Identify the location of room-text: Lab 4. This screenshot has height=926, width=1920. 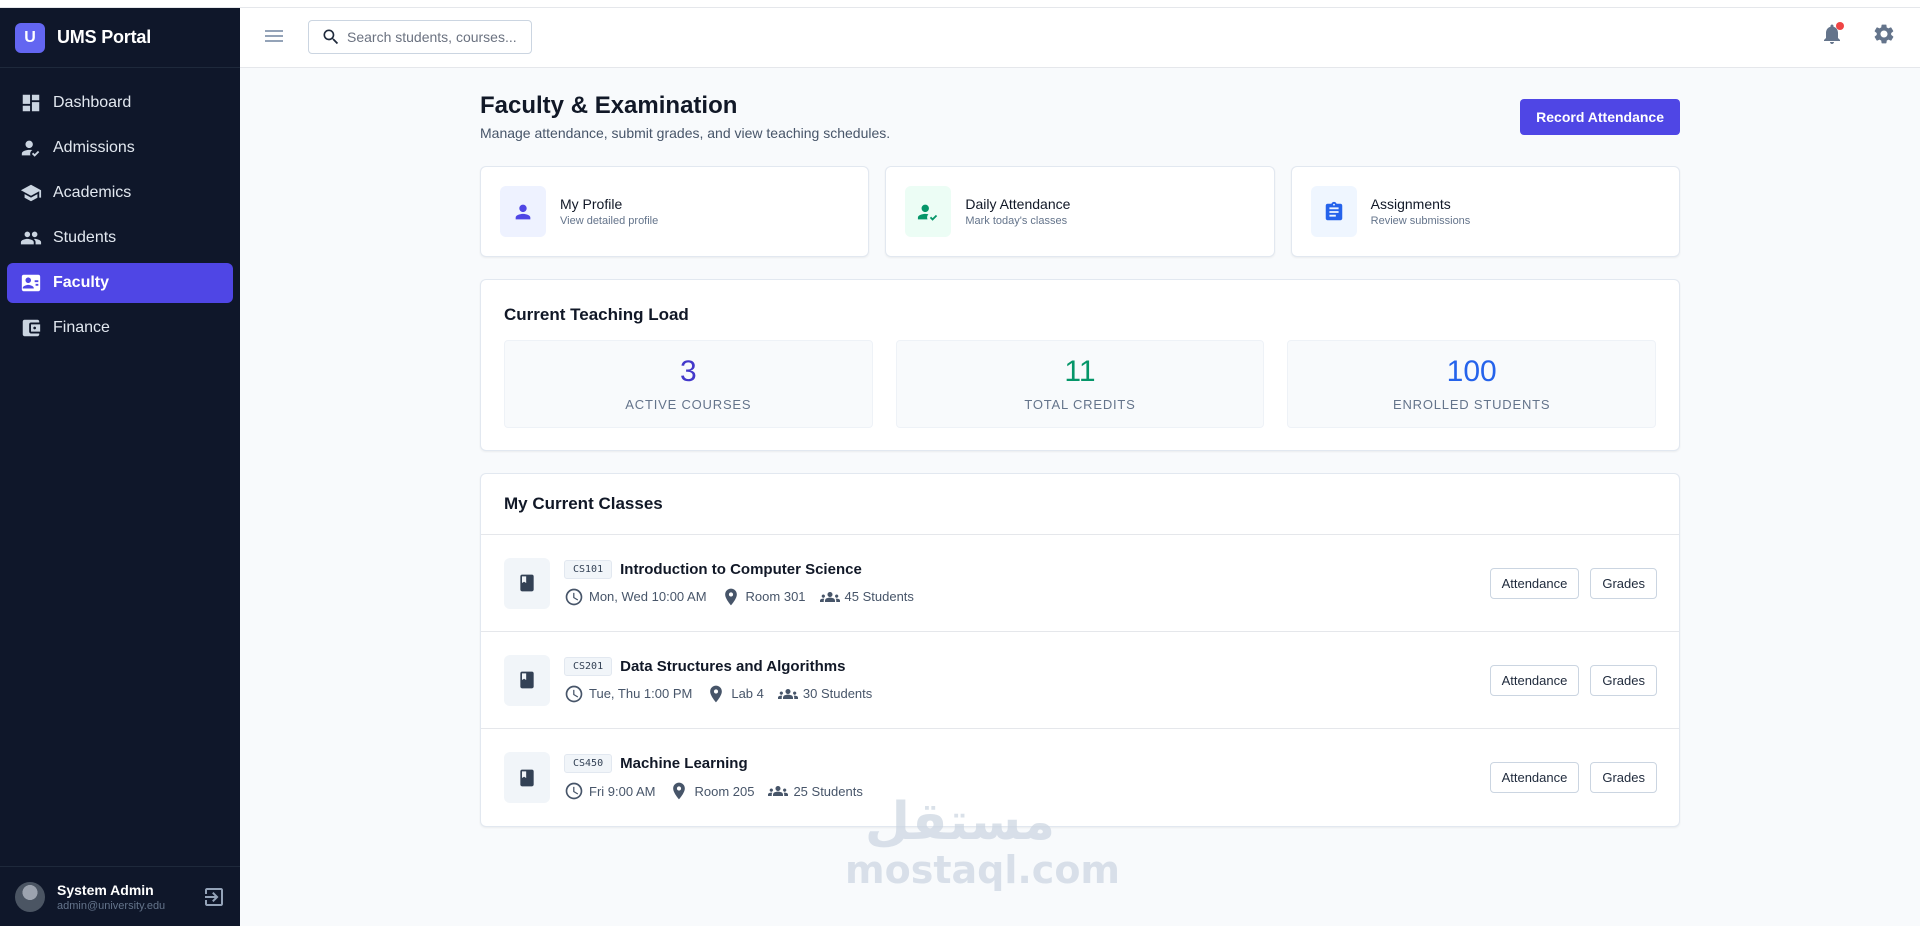
(747, 693).